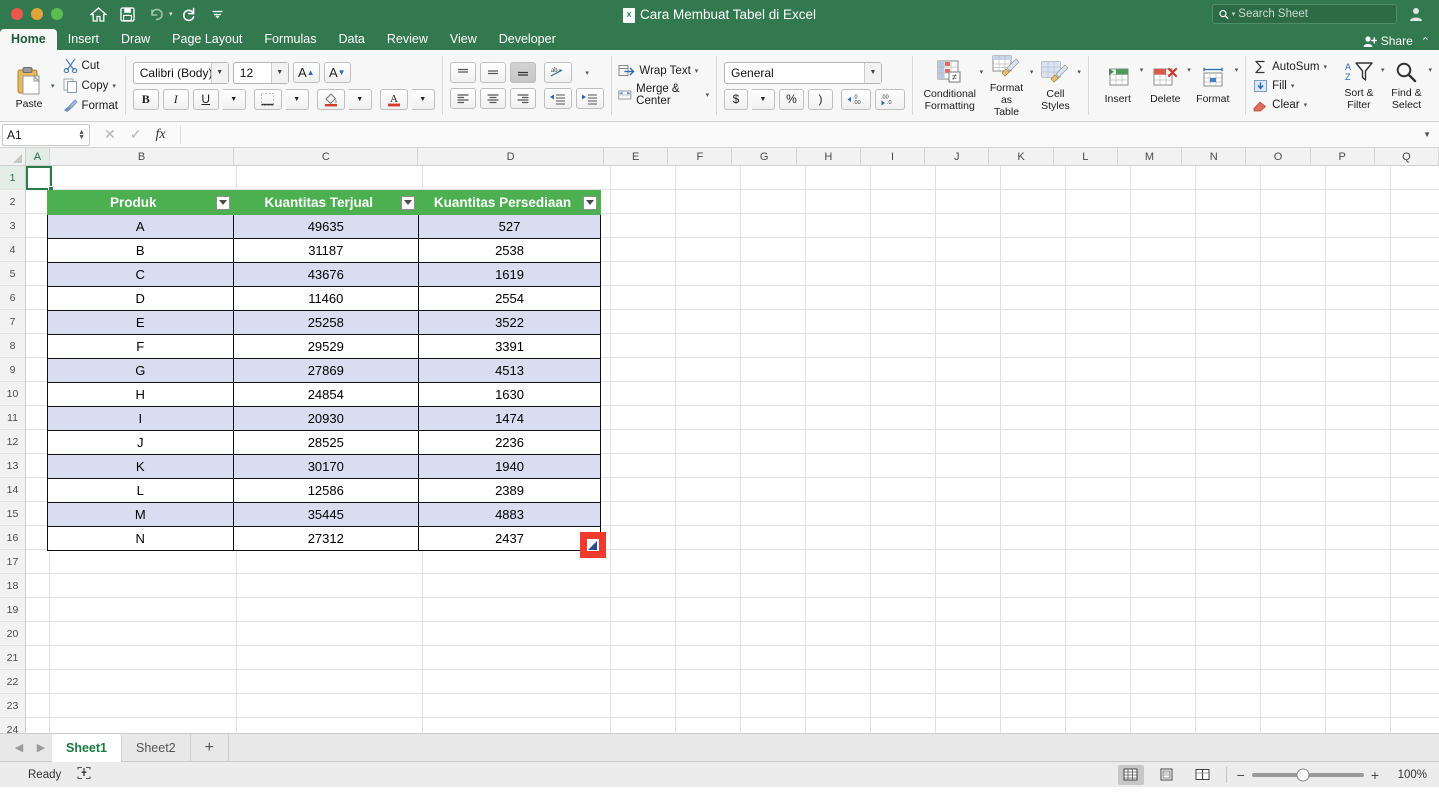  Describe the element at coordinates (1021, 156) in the screenshot. I see `column-header-K: K` at that location.